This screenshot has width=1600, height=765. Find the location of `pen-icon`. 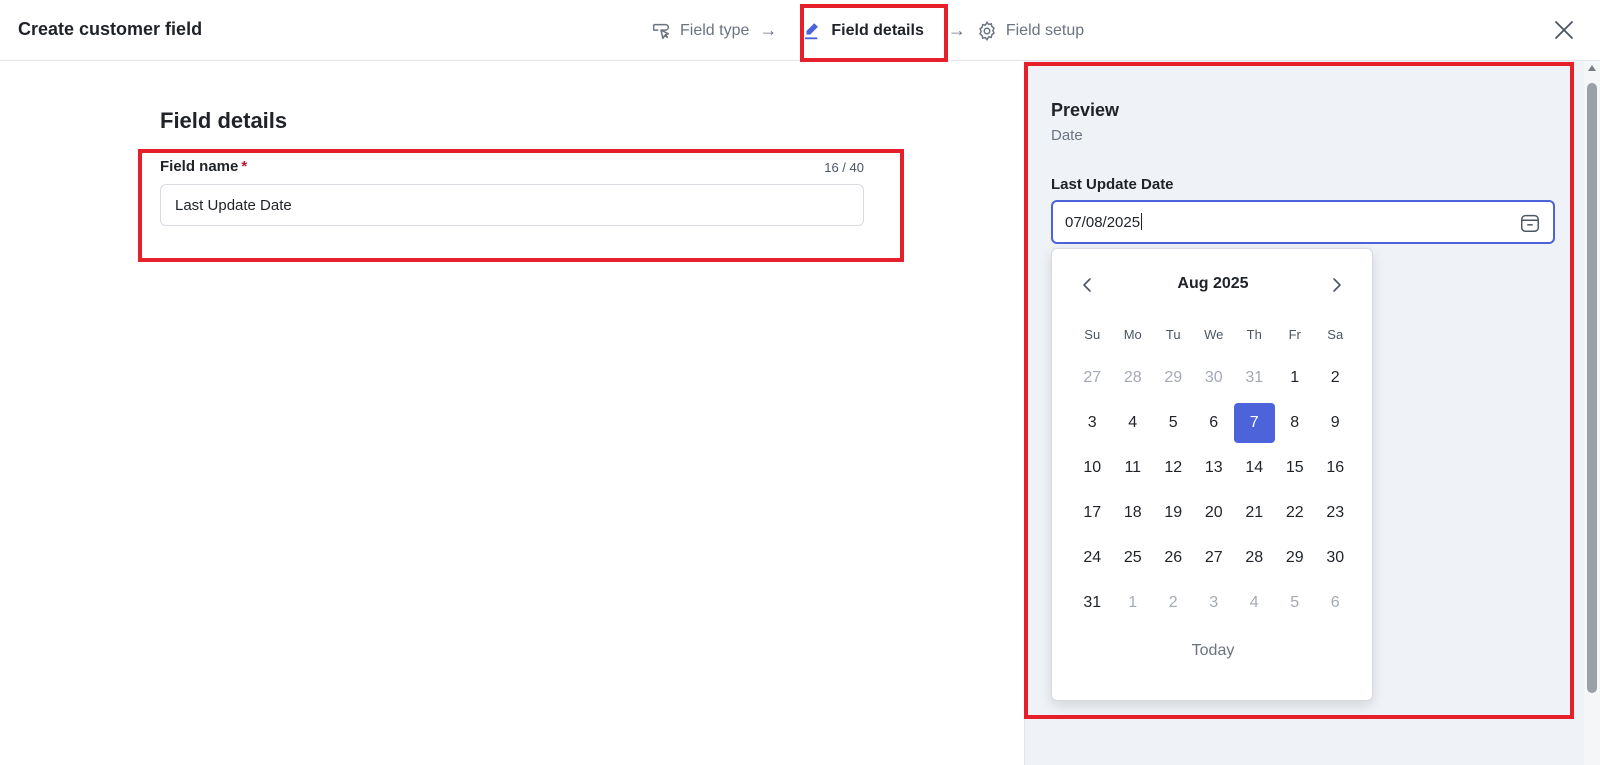

pen-icon is located at coordinates (812, 30).